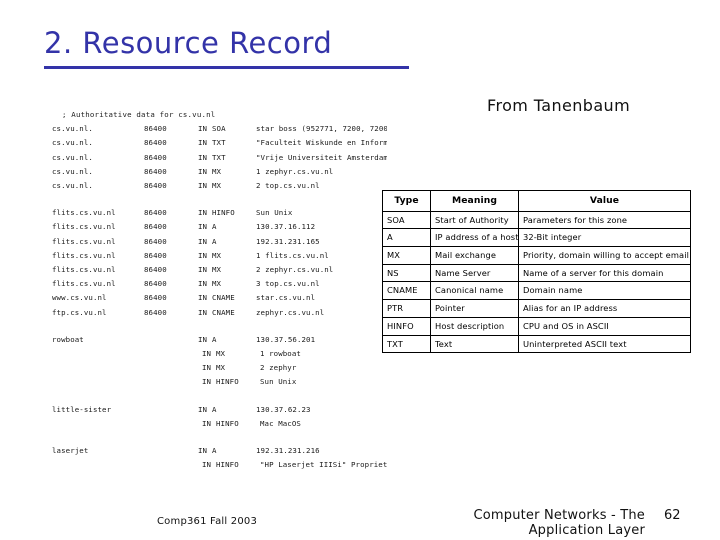 The image size is (720, 540). I want to click on zone-record-value: "Faculteit Wiskunde en Informatica.", so click(321, 143).